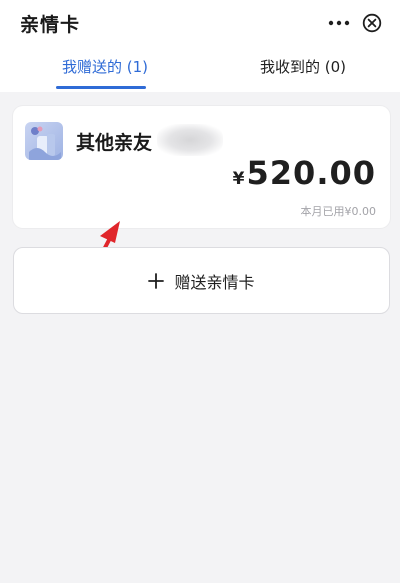 Image resolution: width=400 pixels, height=583 pixels. I want to click on card-amount: ¥520.00, so click(304, 173).